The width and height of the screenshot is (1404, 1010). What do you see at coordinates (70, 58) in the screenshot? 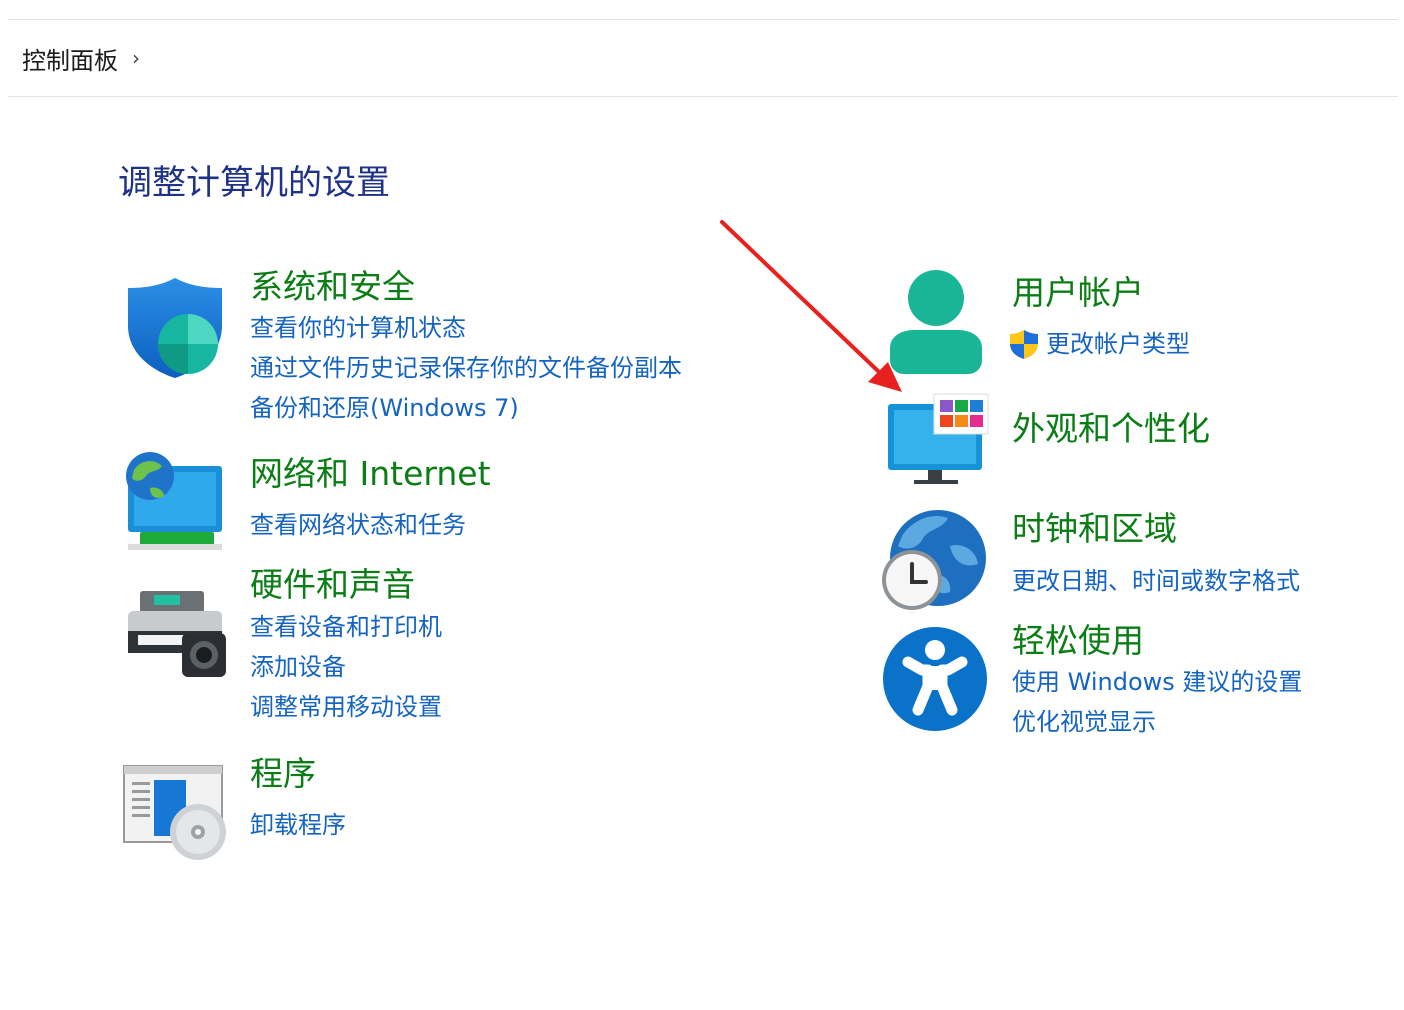
I see `breadcrumb-control-panel: 控制面板` at bounding box center [70, 58].